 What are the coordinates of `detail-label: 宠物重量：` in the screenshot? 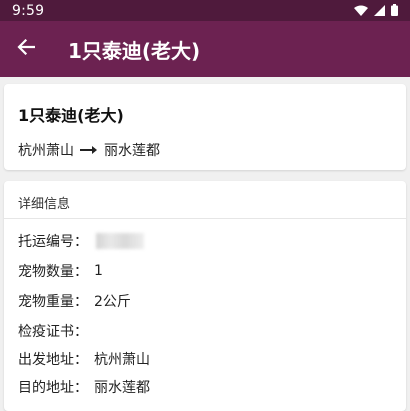 It's located at (53, 302).